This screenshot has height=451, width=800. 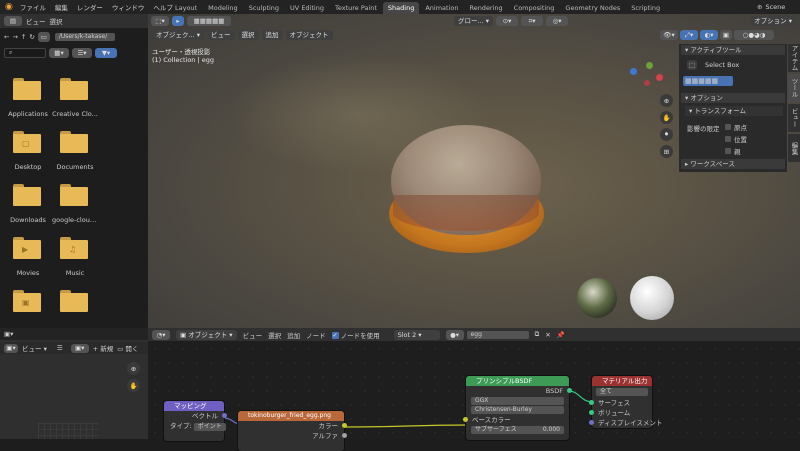 What do you see at coordinates (133, 385) in the screenshot?
I see `image-pan-icon: ✋` at bounding box center [133, 385].